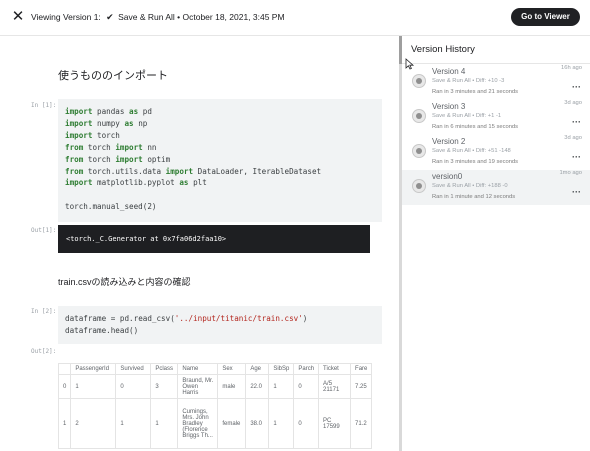 Image resolution: width=590 pixels, height=451 pixels. I want to click on table-cell: male, so click(232, 386).